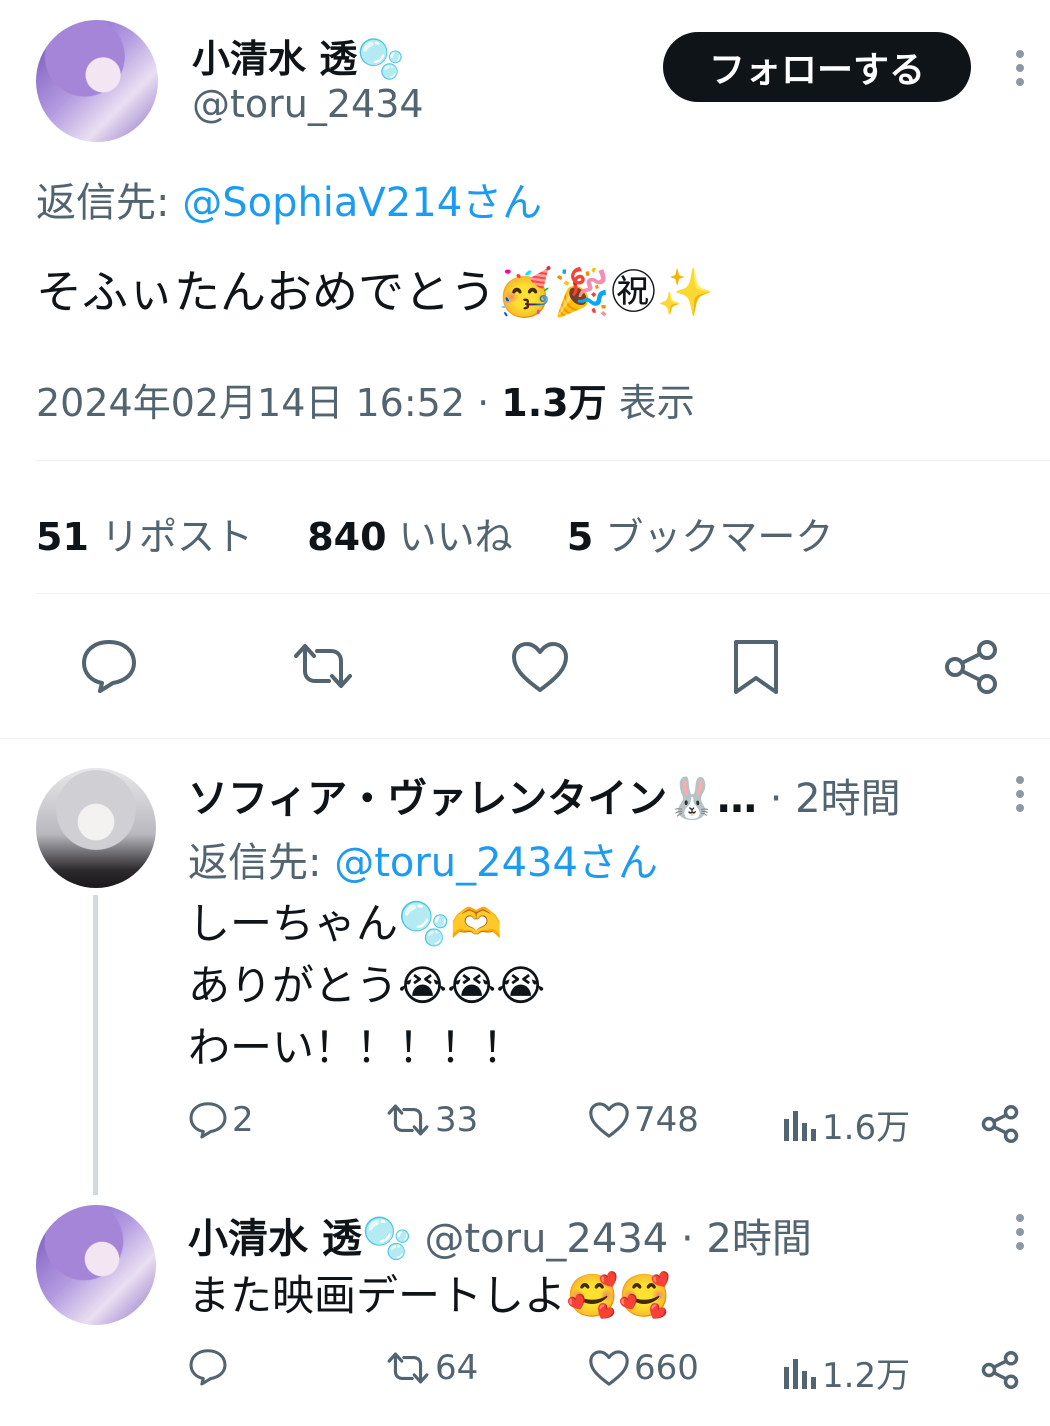 This screenshot has width=1050, height=1426. What do you see at coordinates (846, 1124) in the screenshot?
I see `view-count: 1.6万` at bounding box center [846, 1124].